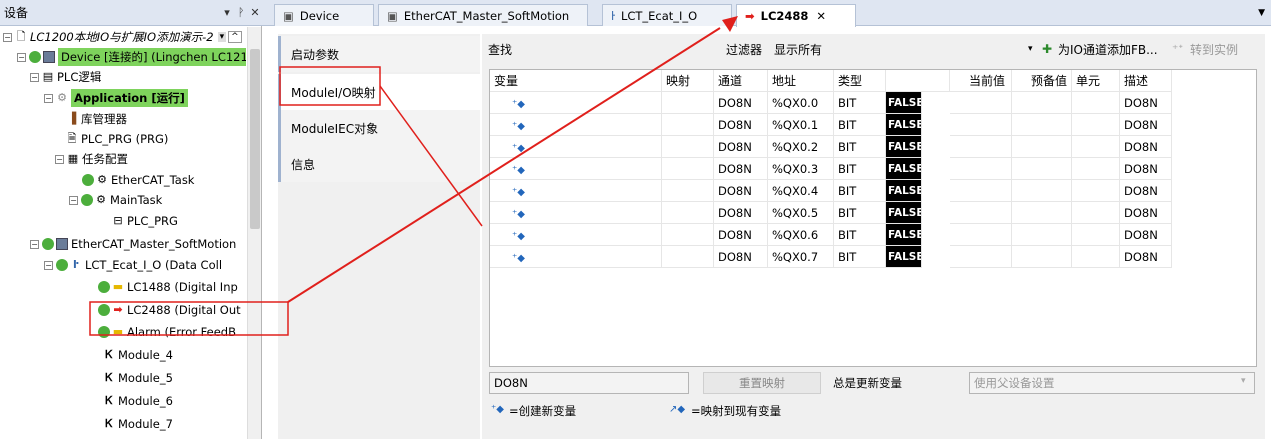  I want to click on filter-select: 显示所有, so click(798, 49).